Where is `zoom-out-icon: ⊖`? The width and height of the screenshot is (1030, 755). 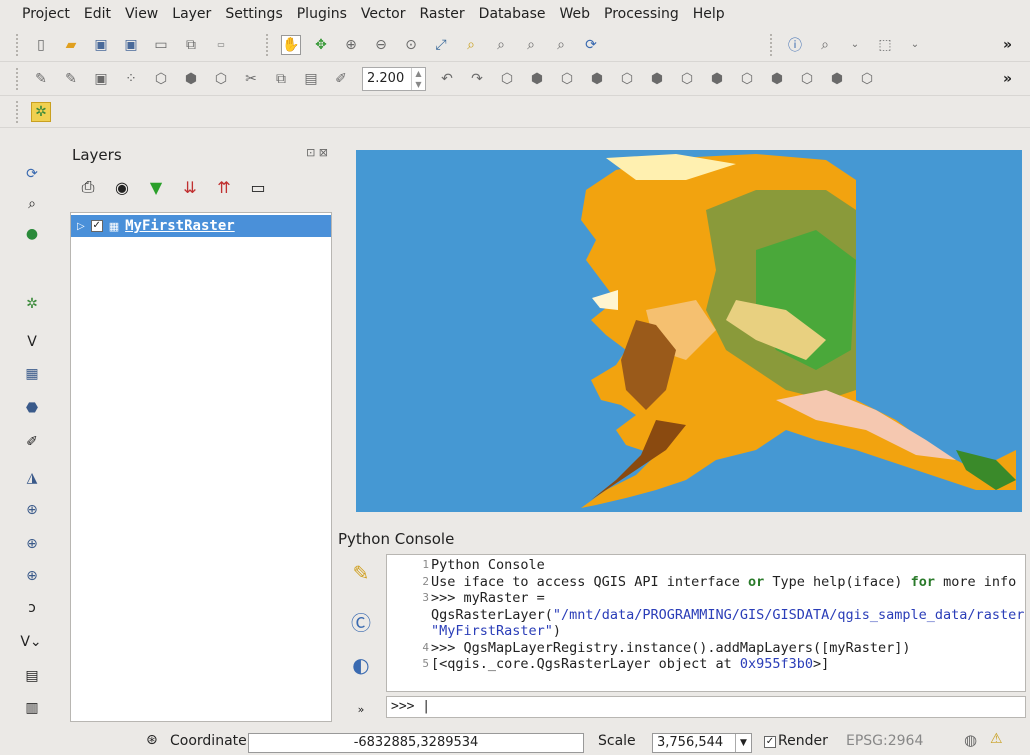
zoom-out-icon: ⊖ is located at coordinates (381, 45).